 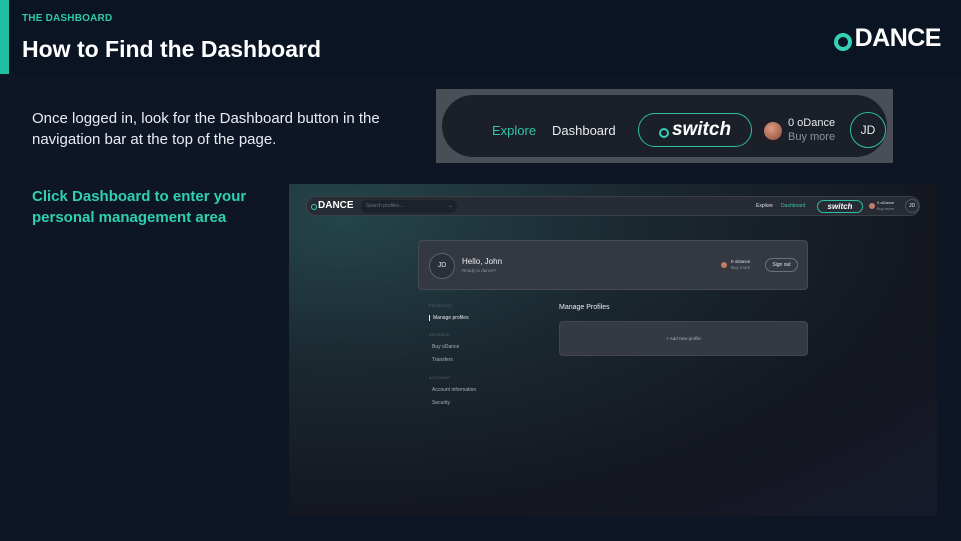 I want to click on app-buy-more: Buy more, so click(x=885, y=208).